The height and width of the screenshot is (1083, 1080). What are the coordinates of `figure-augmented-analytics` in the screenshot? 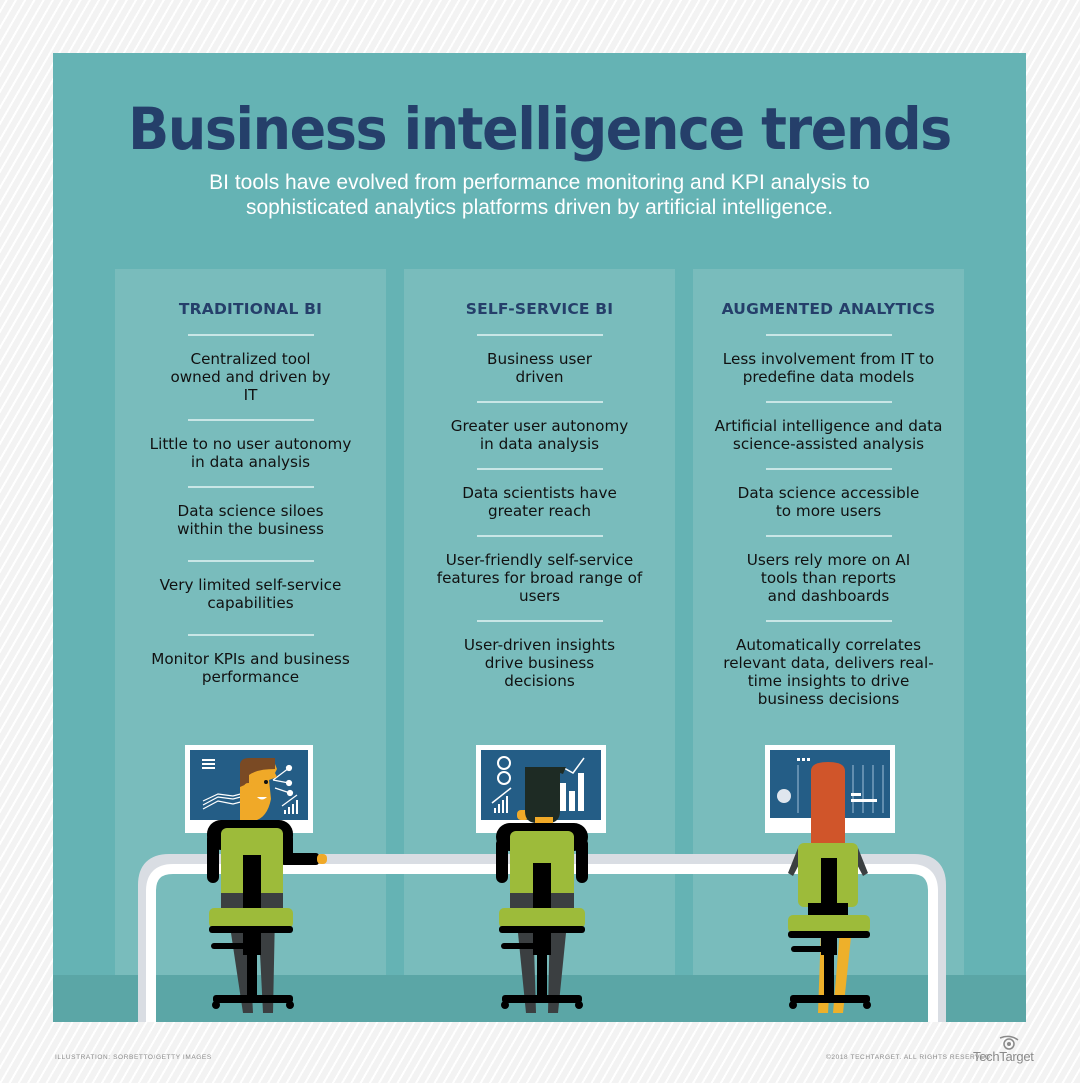 It's located at (830, 879).